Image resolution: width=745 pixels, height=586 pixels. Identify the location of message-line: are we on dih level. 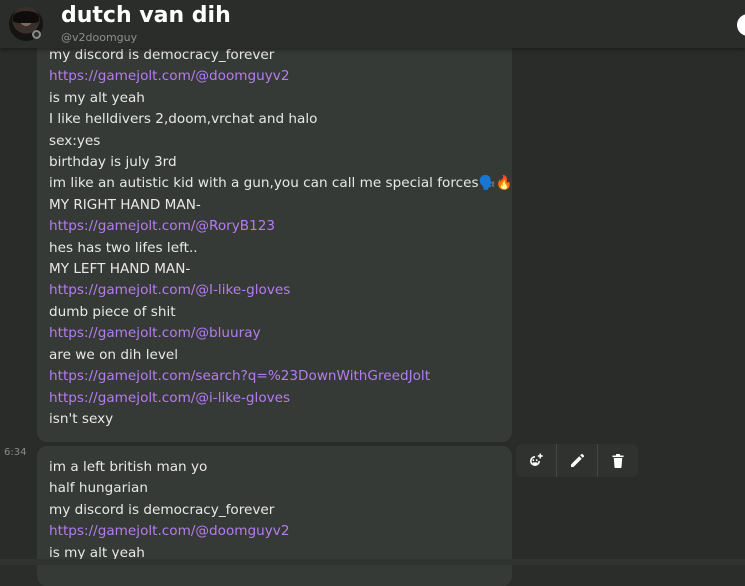
(114, 354).